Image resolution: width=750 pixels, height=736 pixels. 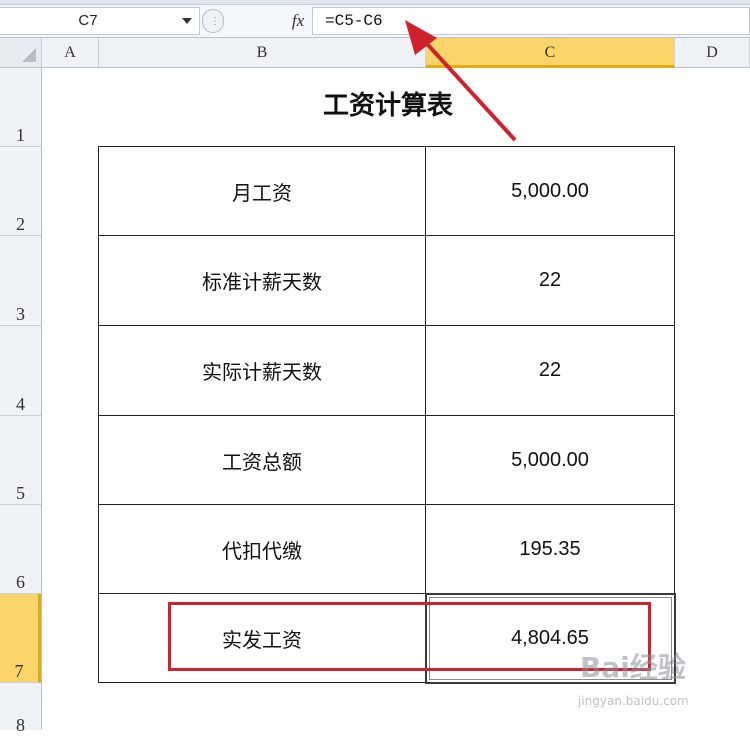 I want to click on table-row: 月工资 5,000.00, so click(x=386, y=191).